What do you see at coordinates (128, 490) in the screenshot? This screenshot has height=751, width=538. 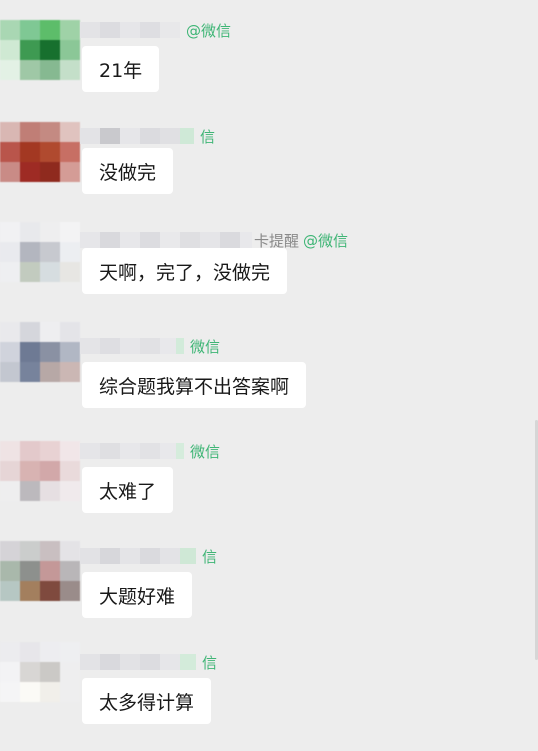 I see `message-bubble: 太难了` at bounding box center [128, 490].